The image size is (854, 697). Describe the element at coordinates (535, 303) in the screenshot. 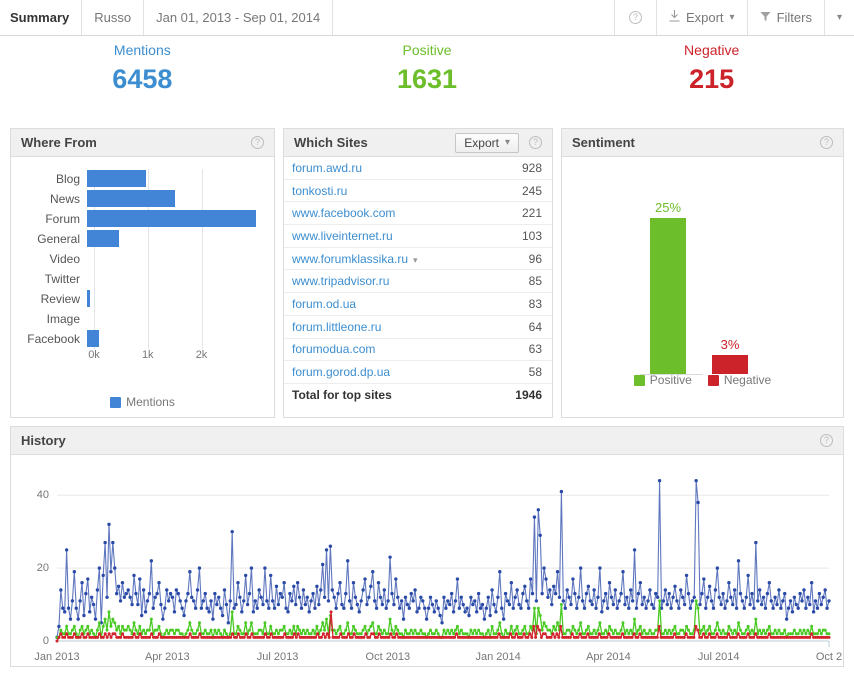

I see `site-count: 83` at that location.